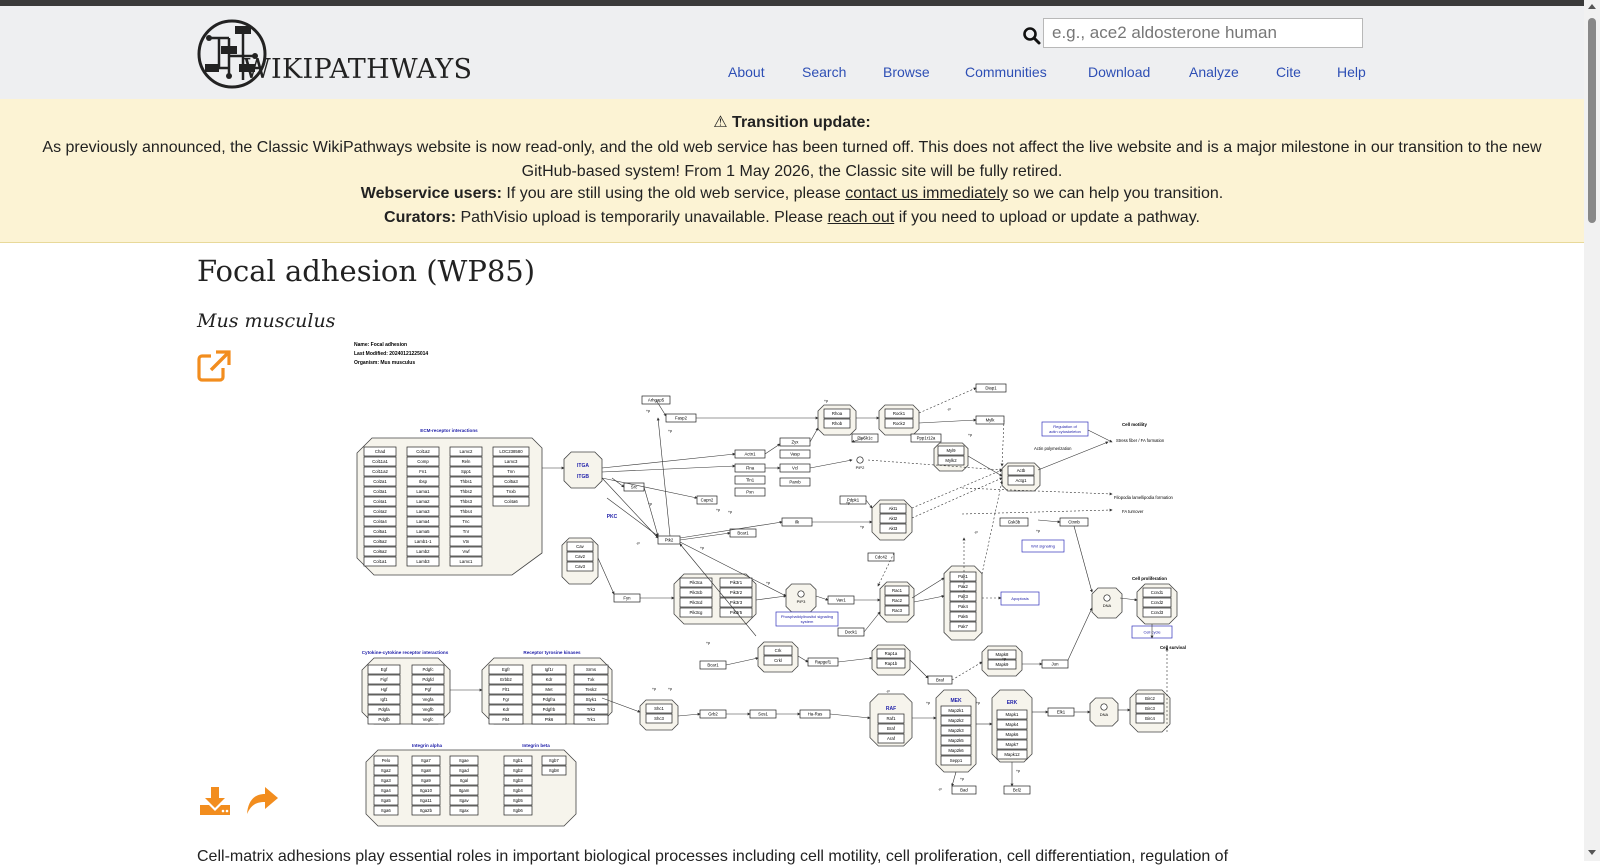 Image resolution: width=1600 pixels, height=866 pixels. I want to click on reach-out-link: reach out, so click(861, 217).